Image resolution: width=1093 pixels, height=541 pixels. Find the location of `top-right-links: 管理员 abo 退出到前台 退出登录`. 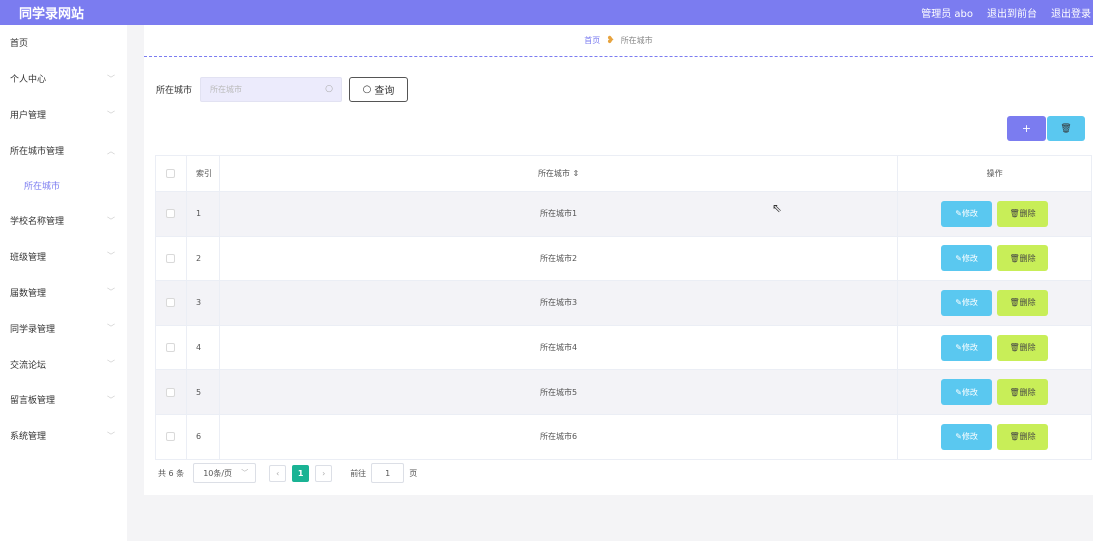

top-right-links: 管理员 abo 退出到前台 退出登录 is located at coordinates (1006, 12).